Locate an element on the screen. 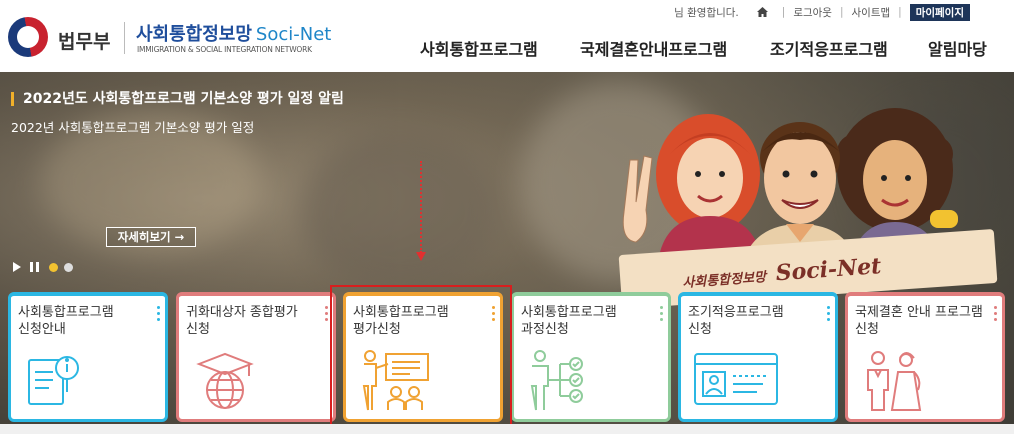  site-name-en: Soci-Net is located at coordinates (293, 34).